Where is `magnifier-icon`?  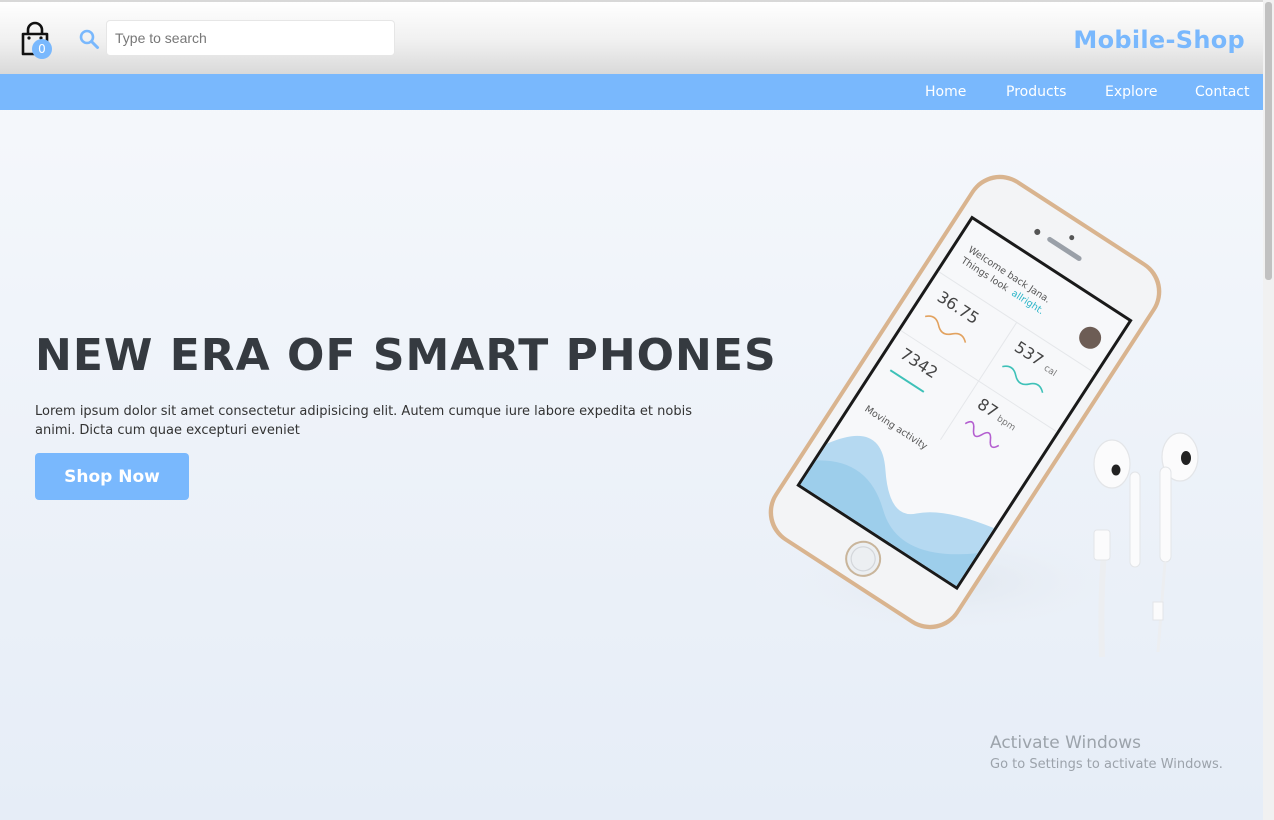
magnifier-icon is located at coordinates (89, 39).